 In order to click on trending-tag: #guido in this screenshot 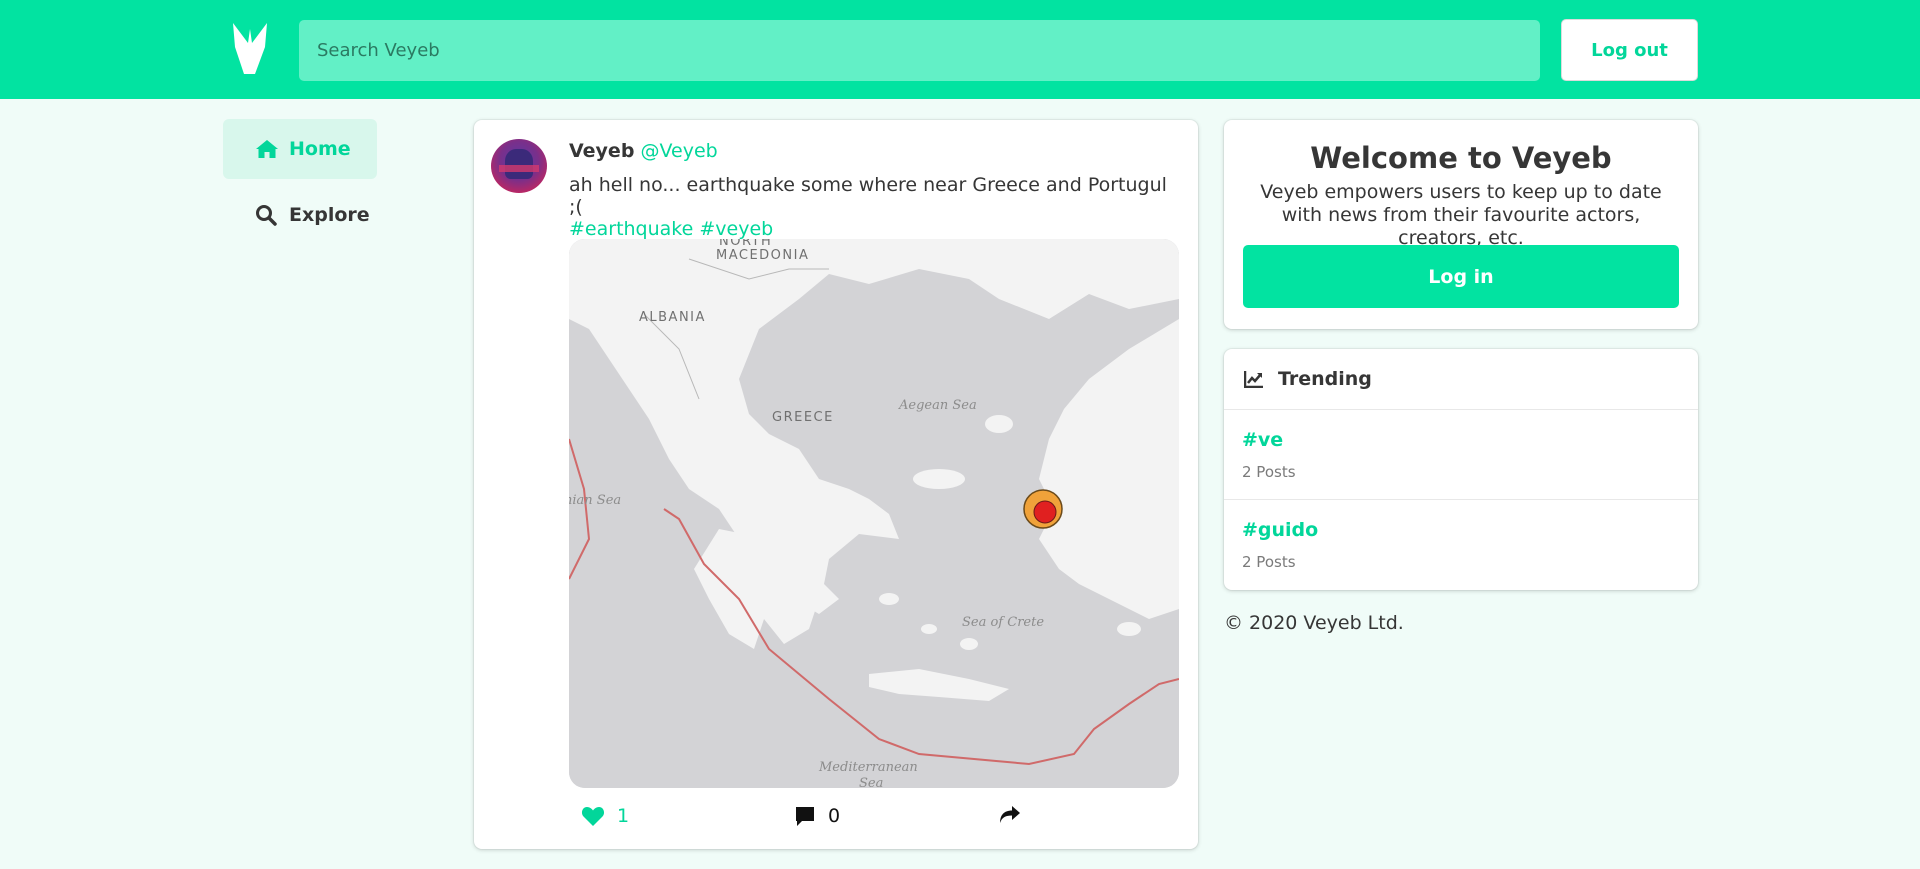, I will do `click(1280, 530)`.